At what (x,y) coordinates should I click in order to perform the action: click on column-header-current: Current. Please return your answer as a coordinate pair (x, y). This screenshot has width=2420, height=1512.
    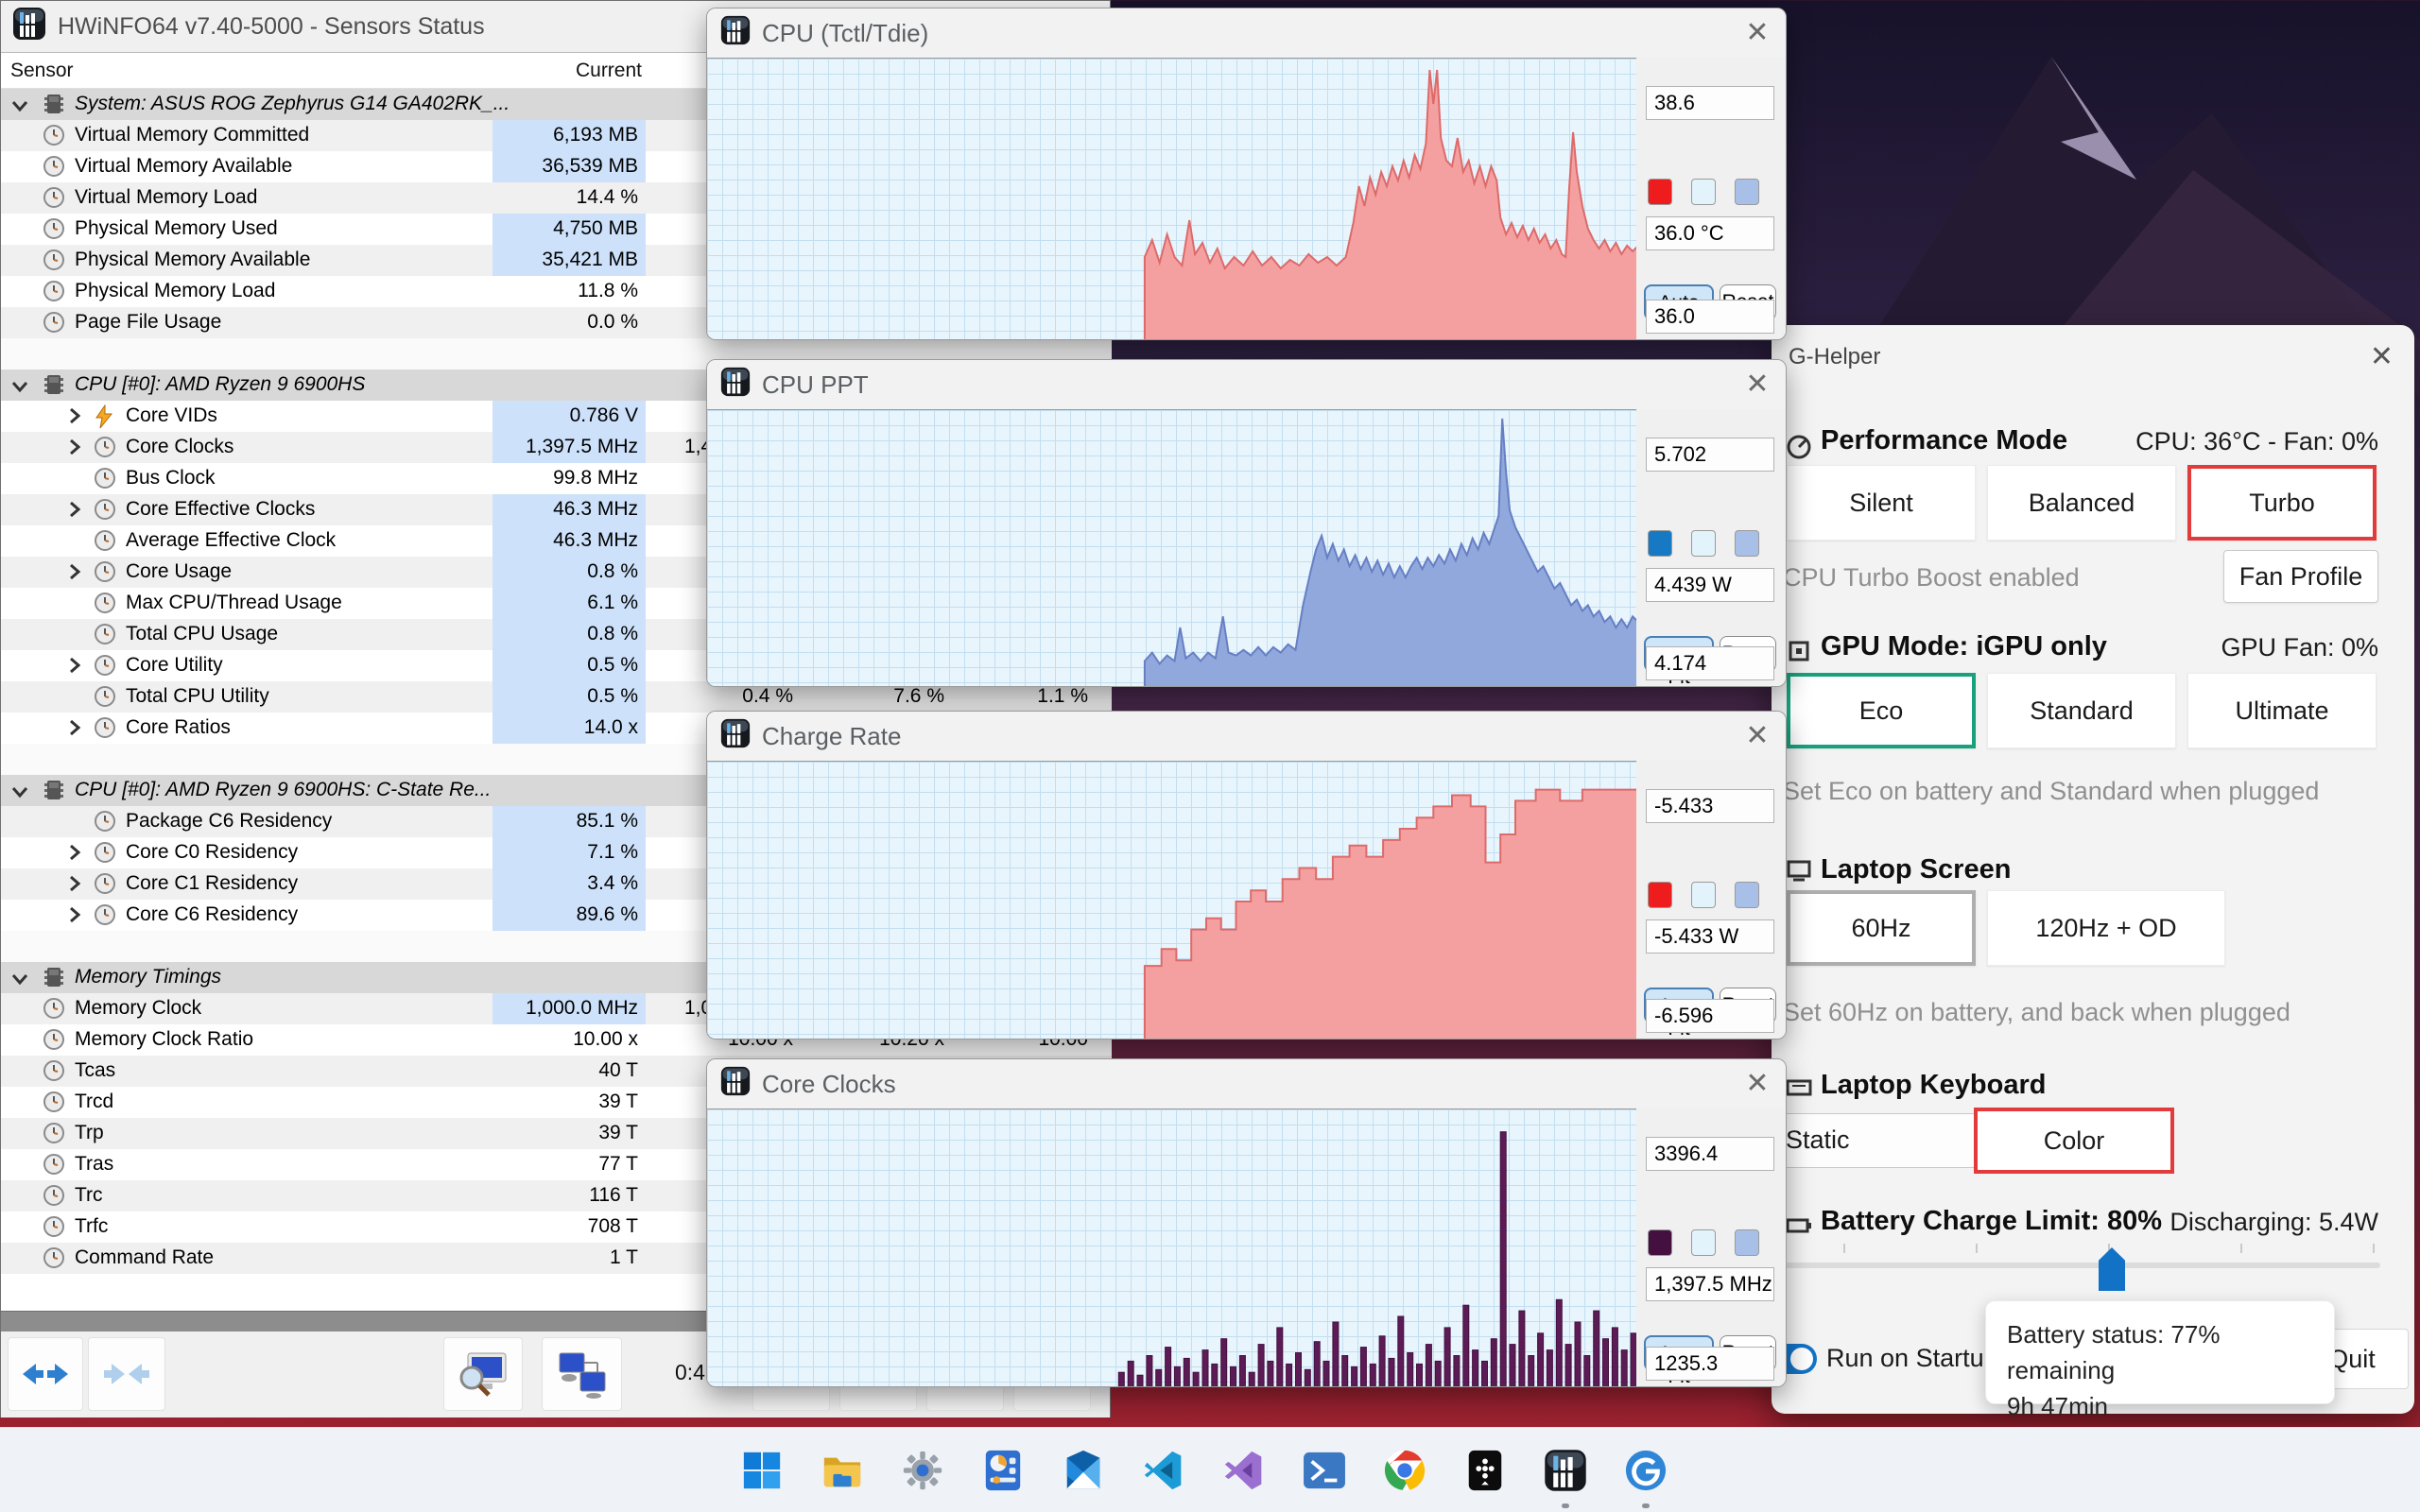
    Looking at the image, I should click on (568, 71).